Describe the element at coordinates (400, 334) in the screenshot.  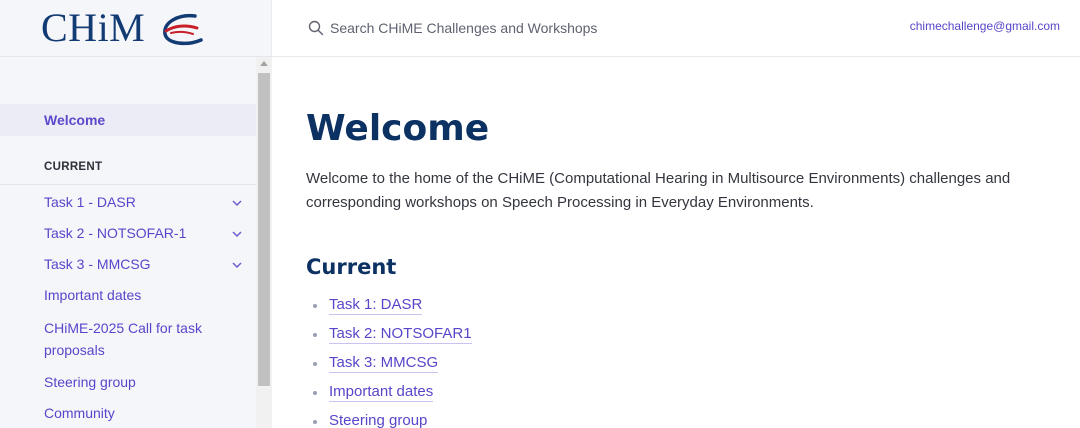
I see `link-task2: Task 2: NOTSOFAR1` at that location.